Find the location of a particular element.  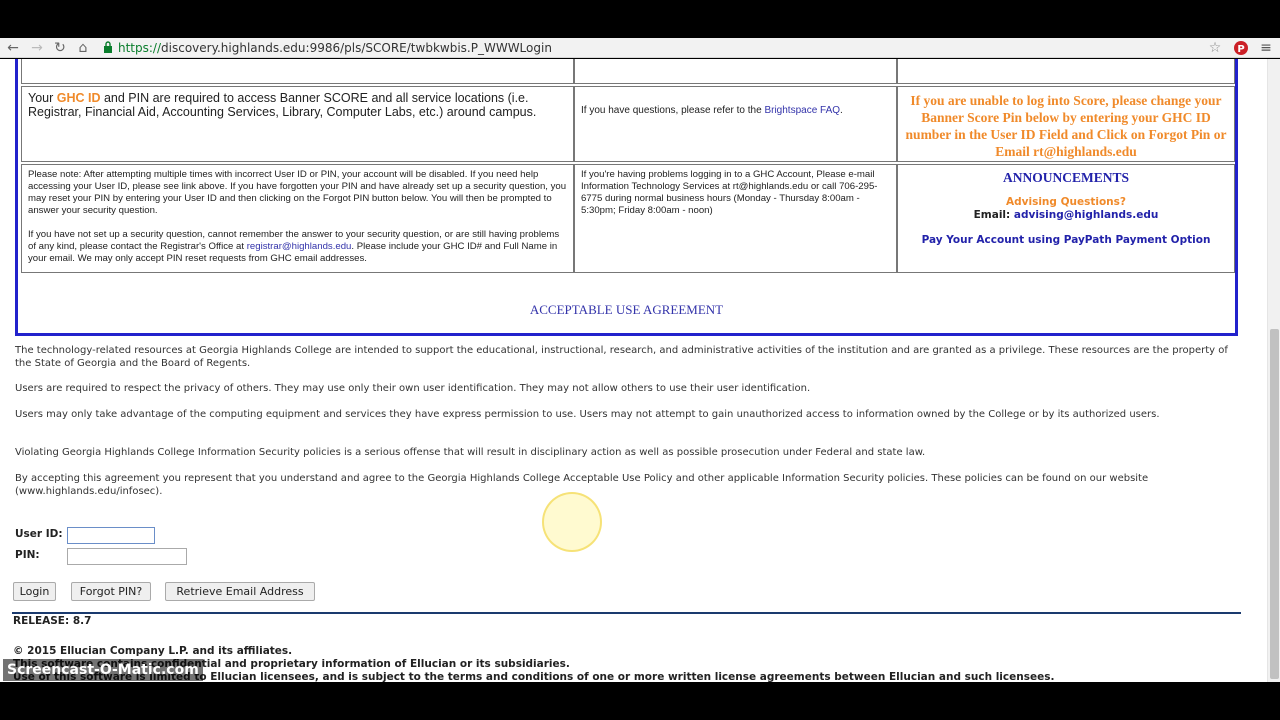

recorder-watermark: Screencast-O-Matic.com is located at coordinates (103, 670).